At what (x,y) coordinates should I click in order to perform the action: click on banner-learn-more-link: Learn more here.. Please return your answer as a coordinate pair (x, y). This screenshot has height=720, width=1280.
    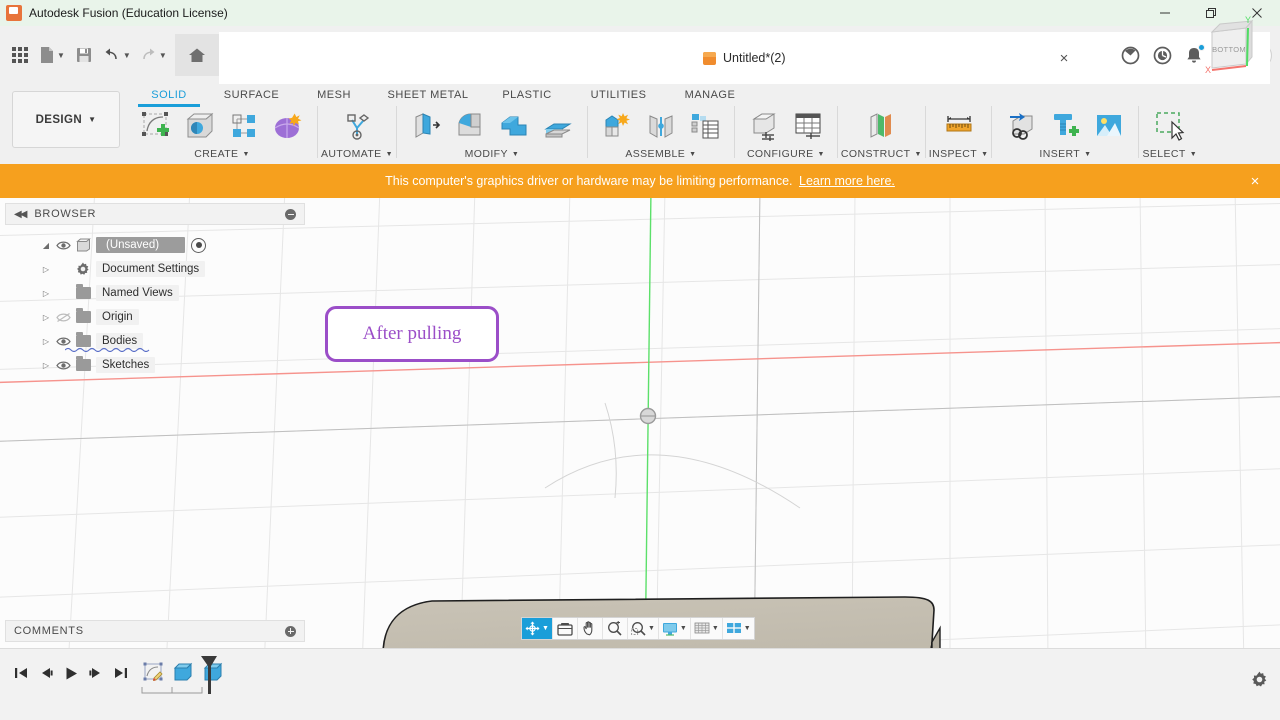
    Looking at the image, I should click on (847, 181).